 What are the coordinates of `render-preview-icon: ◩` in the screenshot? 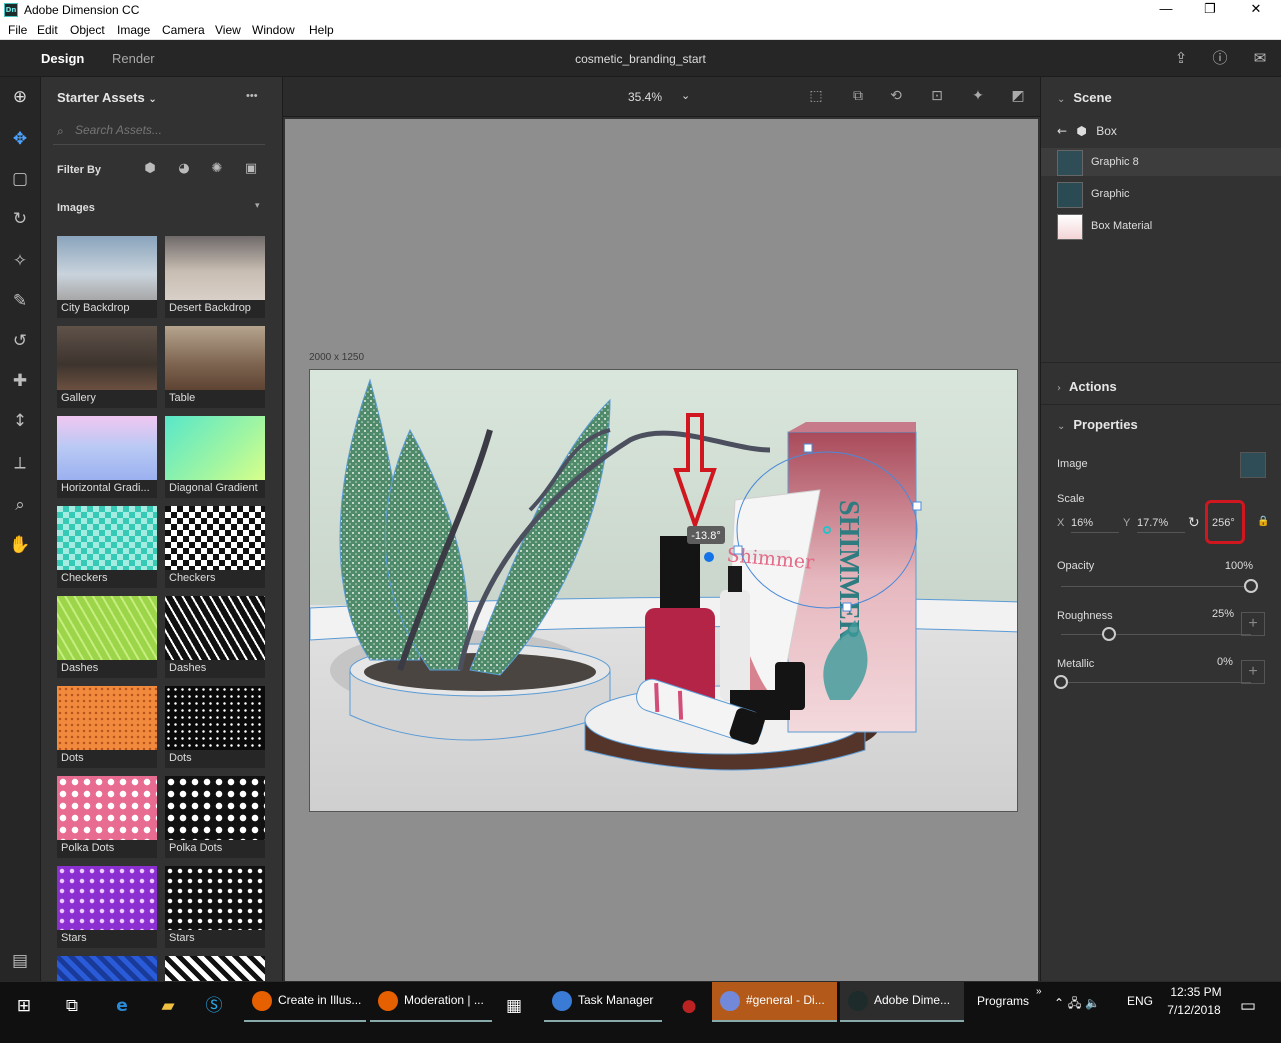 It's located at (1018, 98).